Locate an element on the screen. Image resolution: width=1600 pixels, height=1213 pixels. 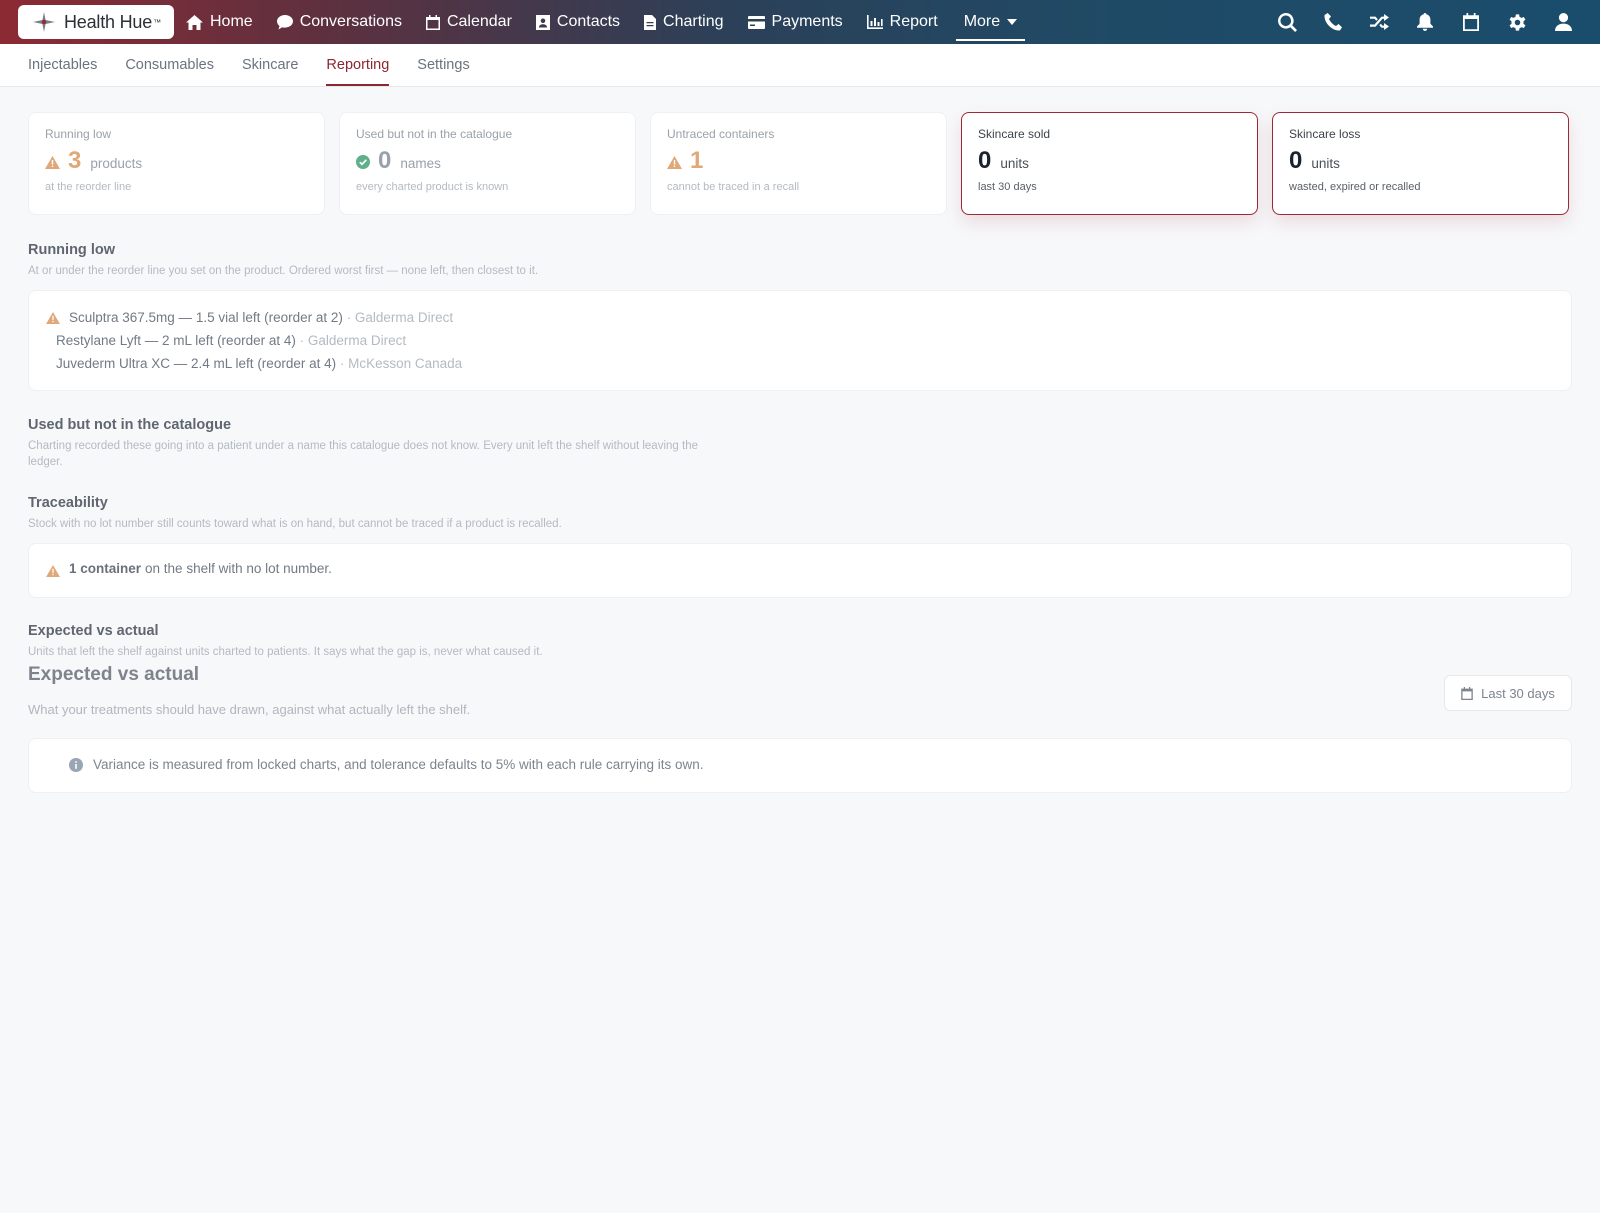
card-label: Untraced containers is located at coordinates (721, 134).